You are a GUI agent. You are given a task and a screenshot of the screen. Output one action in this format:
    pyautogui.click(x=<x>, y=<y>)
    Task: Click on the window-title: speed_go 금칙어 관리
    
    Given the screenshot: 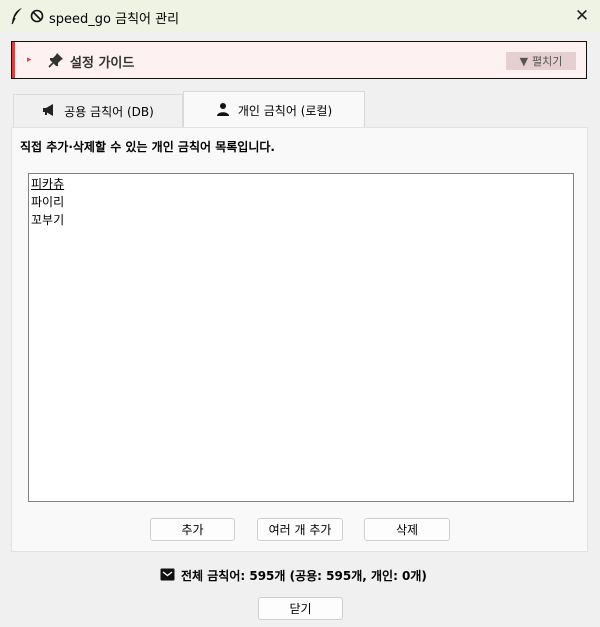 What is the action you would take?
    pyautogui.click(x=114, y=19)
    